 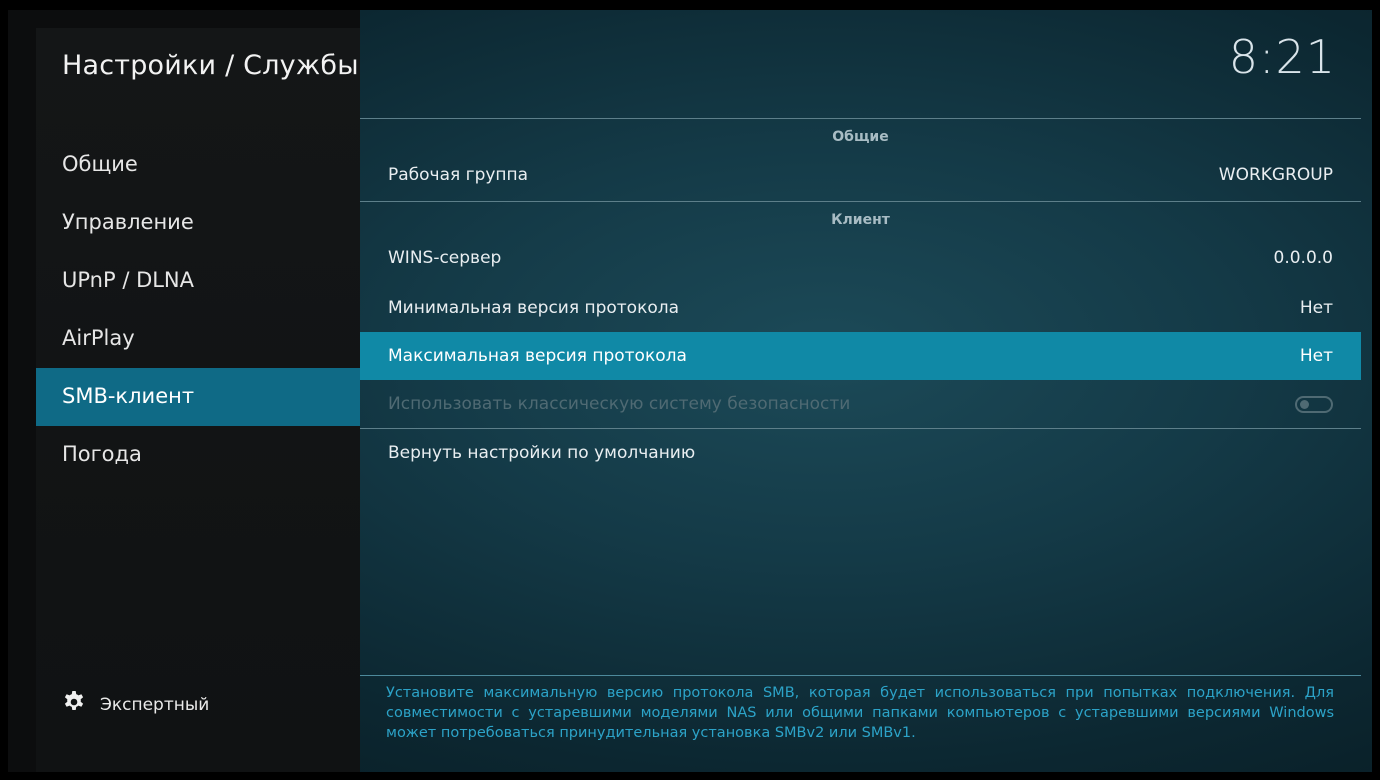 I want to click on gear-icon, so click(x=81, y=704).